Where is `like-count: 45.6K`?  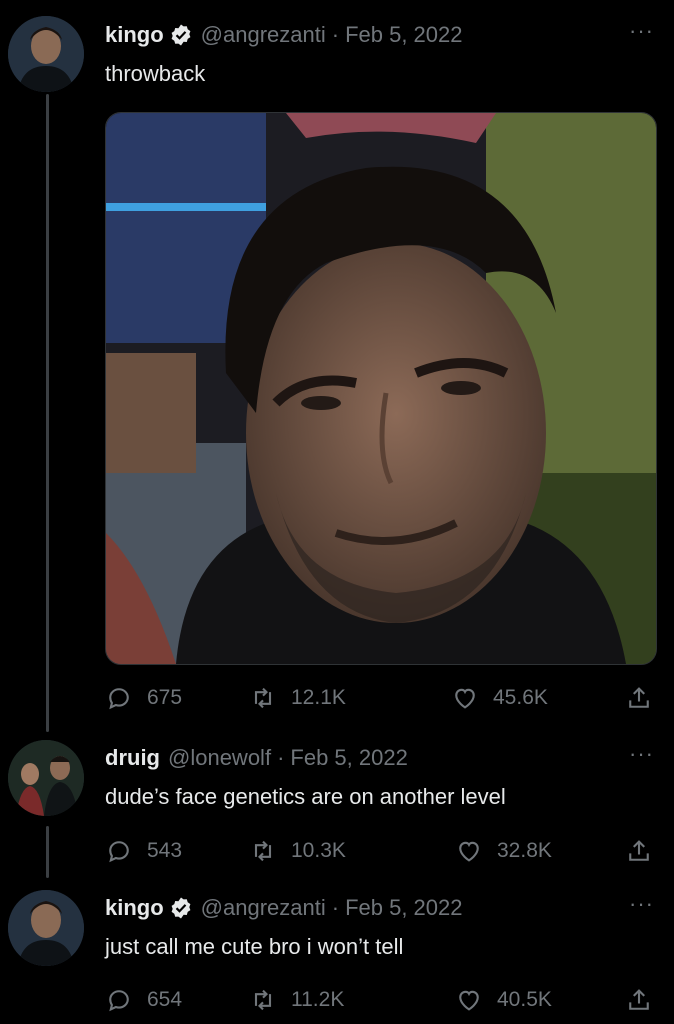
like-count: 45.6K is located at coordinates (520, 697).